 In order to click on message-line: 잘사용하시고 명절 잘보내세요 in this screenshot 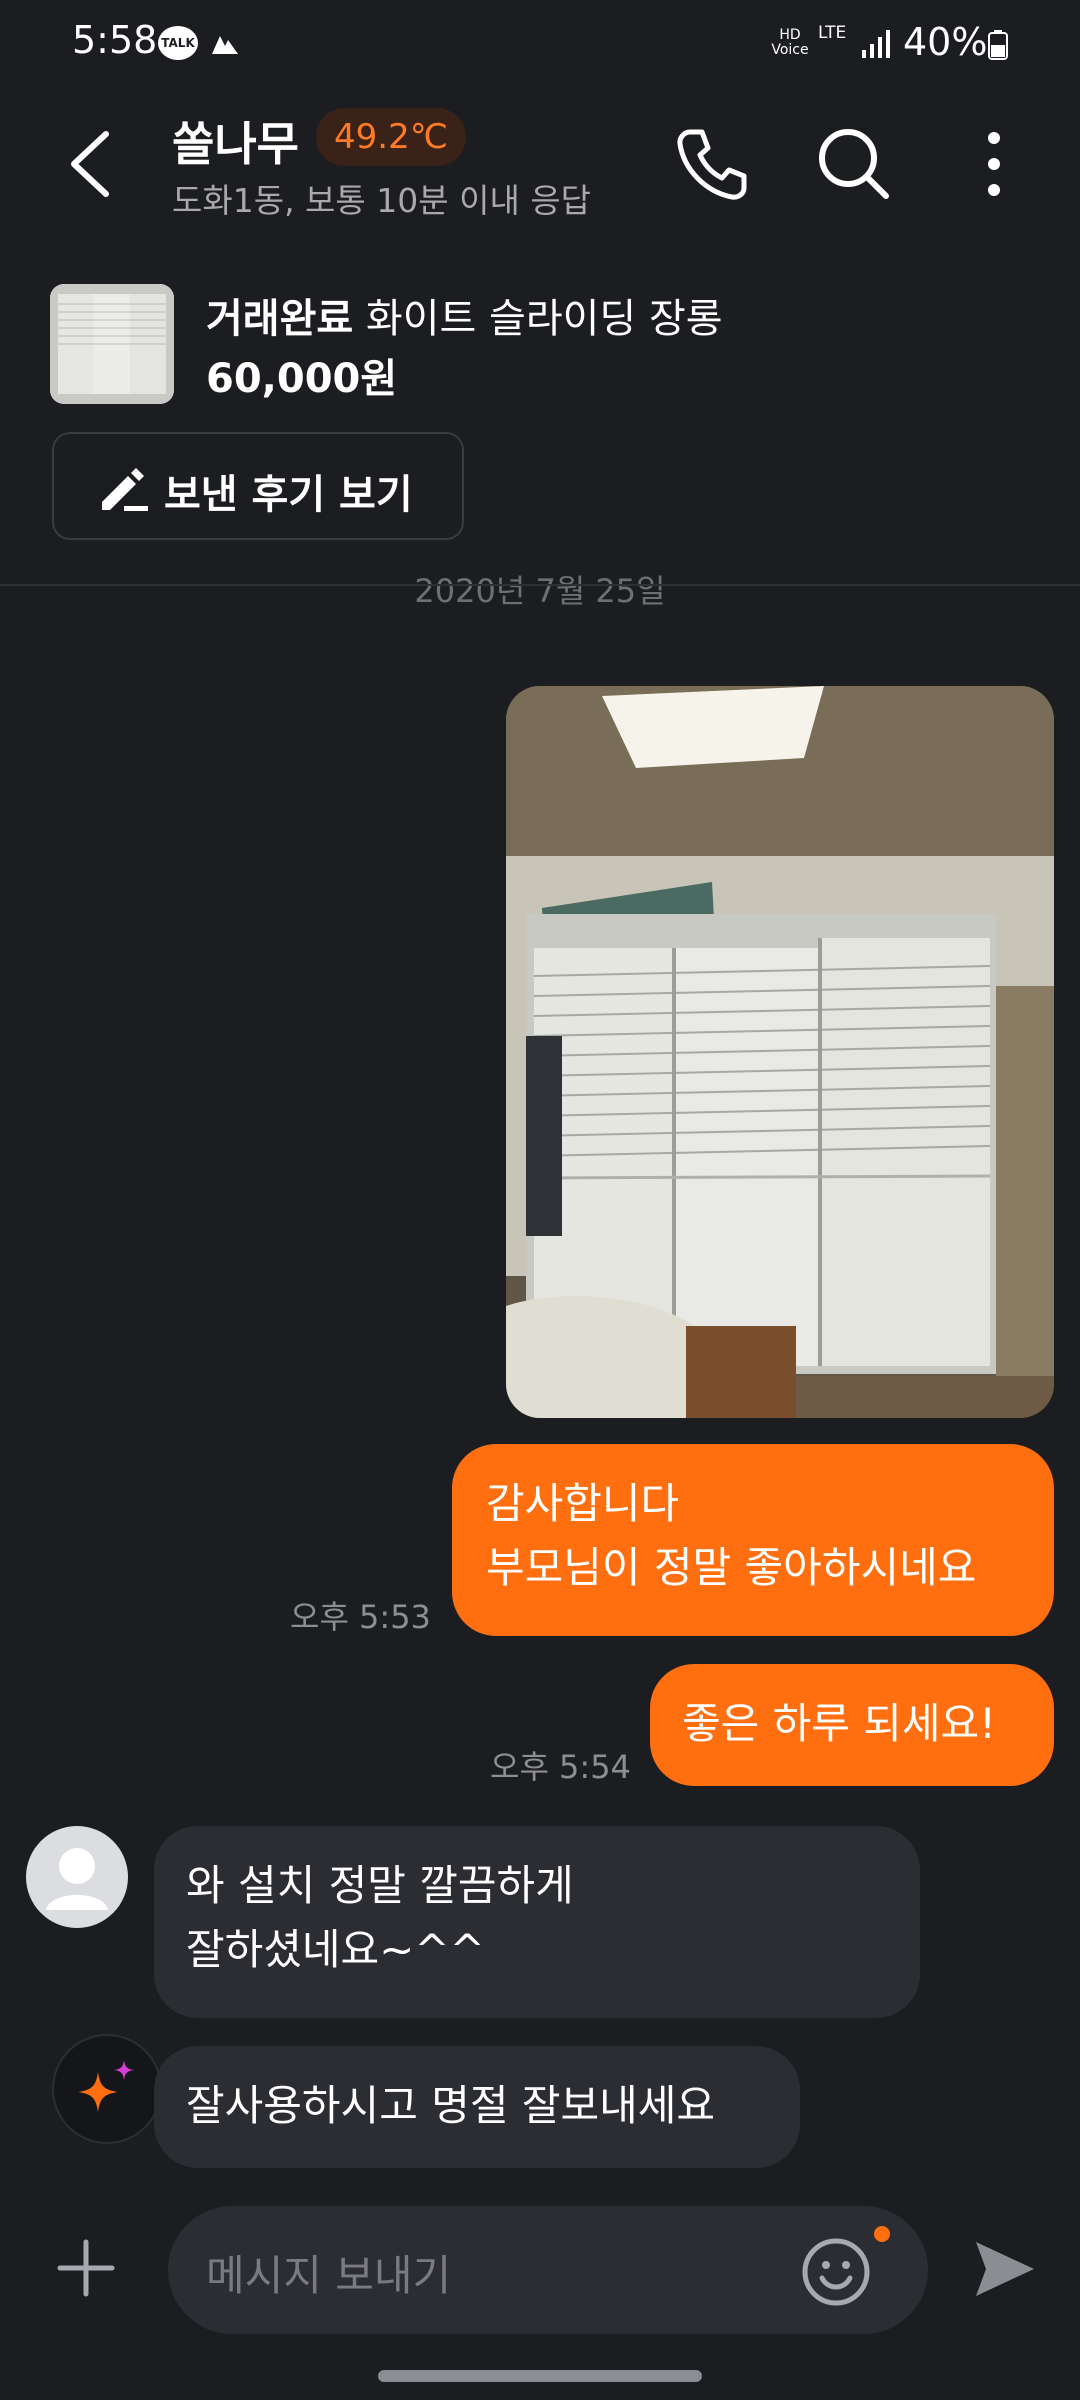, I will do `click(451, 2105)`.